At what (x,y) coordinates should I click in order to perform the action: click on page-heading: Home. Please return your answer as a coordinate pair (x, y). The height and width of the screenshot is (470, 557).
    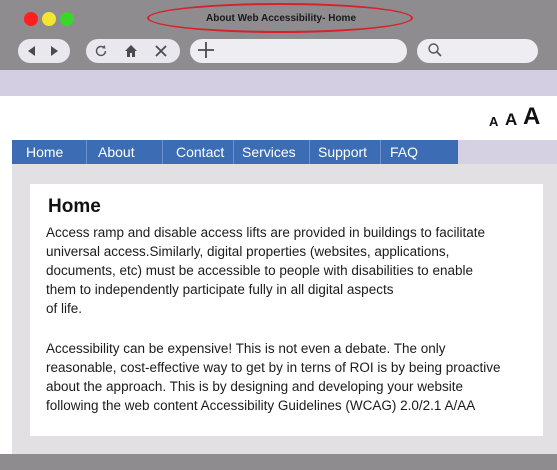
    Looking at the image, I should click on (74, 206).